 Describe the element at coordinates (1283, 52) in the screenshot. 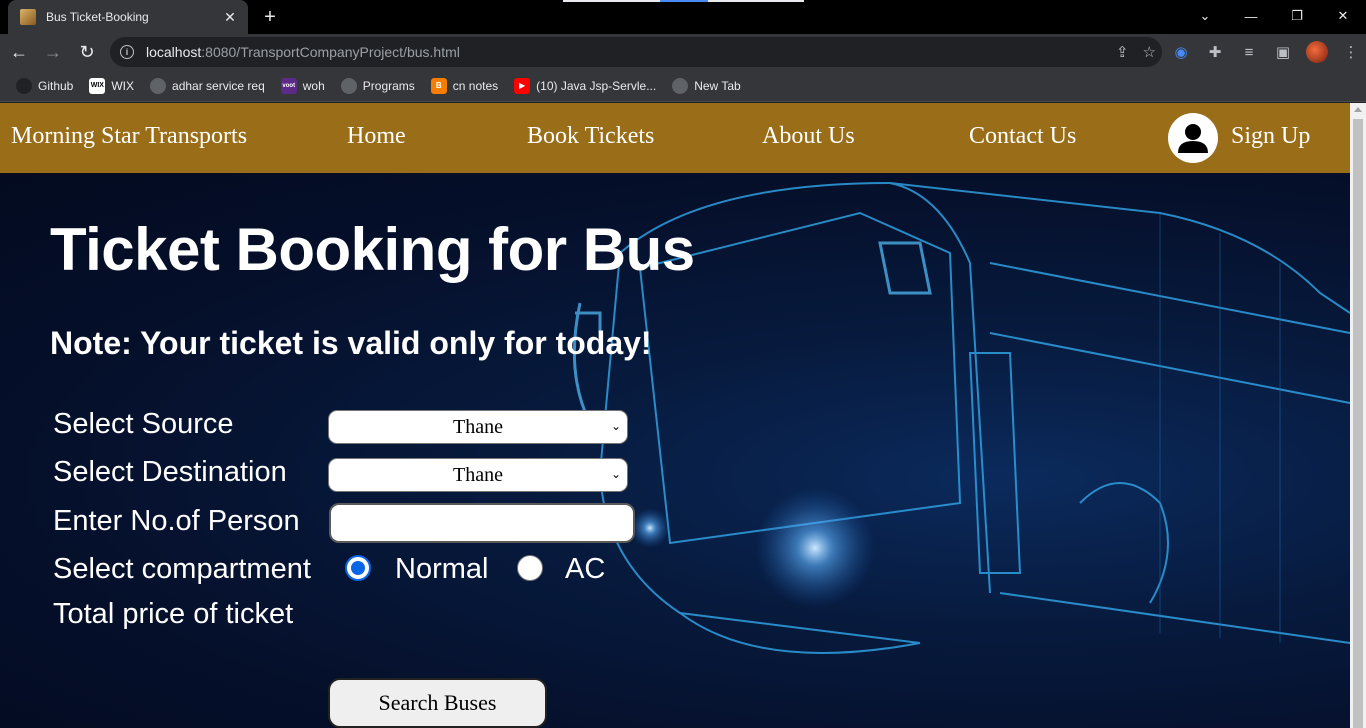

I see `side-panel-icon: ▣` at that location.